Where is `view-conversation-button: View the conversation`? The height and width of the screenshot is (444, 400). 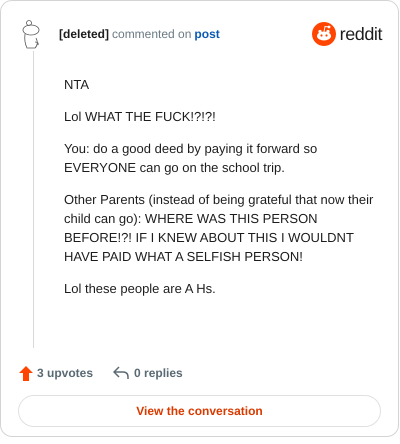 view-conversation-button: View the conversation is located at coordinates (199, 411).